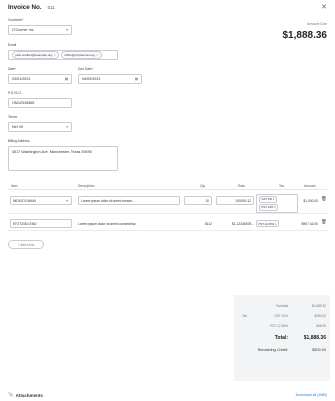 The image size is (335, 401). What do you see at coordinates (198, 223) in the screenshot?
I see `qty-field: 8112` at bounding box center [198, 223].